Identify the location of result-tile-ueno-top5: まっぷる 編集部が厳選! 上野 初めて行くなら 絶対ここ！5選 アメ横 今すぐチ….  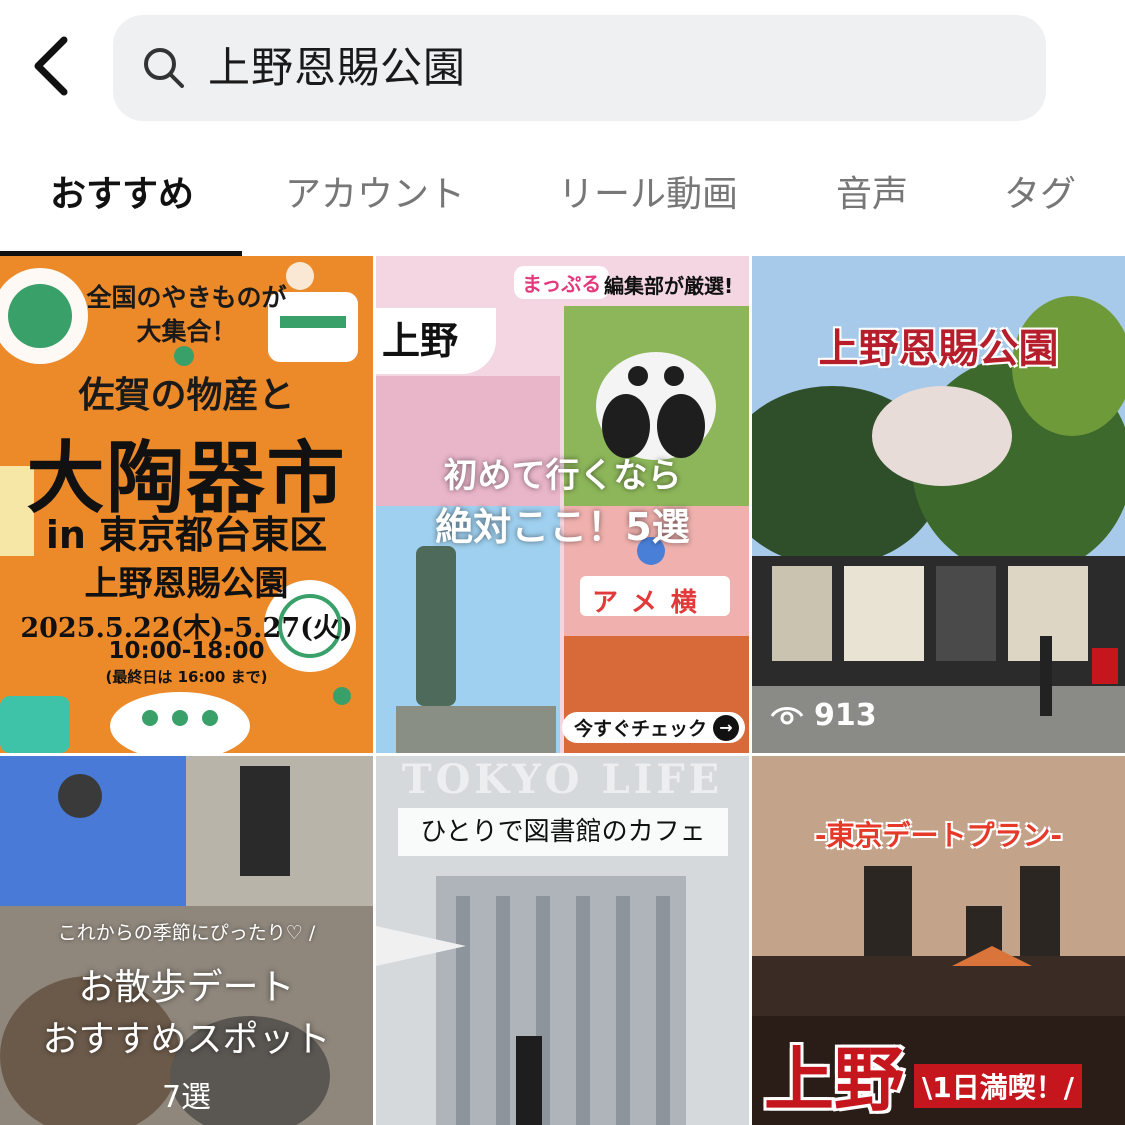
(562, 504).